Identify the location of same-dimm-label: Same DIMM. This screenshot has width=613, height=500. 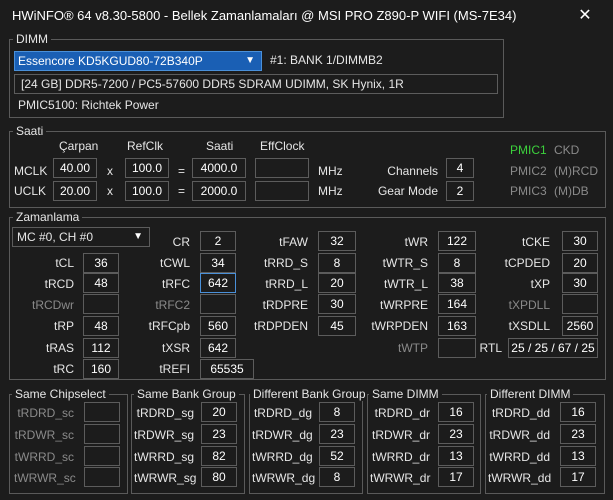
(405, 394).